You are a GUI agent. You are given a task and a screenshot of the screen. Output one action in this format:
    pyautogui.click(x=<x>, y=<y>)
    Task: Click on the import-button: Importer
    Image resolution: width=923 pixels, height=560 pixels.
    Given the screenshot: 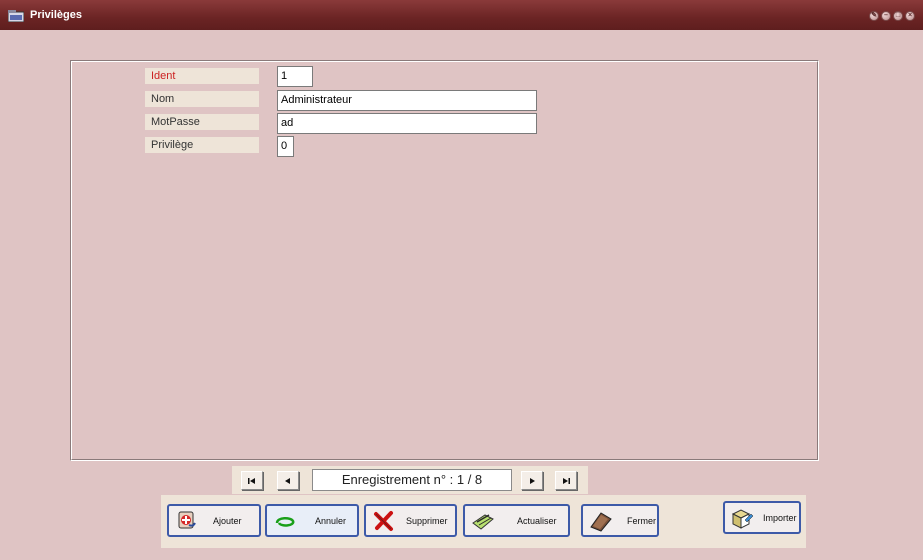 What is the action you would take?
    pyautogui.click(x=762, y=517)
    